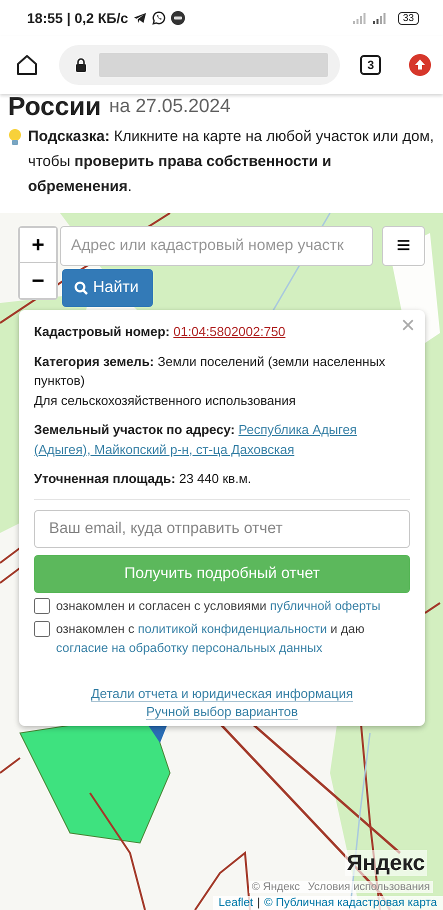  What do you see at coordinates (164, 449) in the screenshot?
I see `address-link: (Адыгея), Майкопский р-н, ст-ца Даховская` at bounding box center [164, 449].